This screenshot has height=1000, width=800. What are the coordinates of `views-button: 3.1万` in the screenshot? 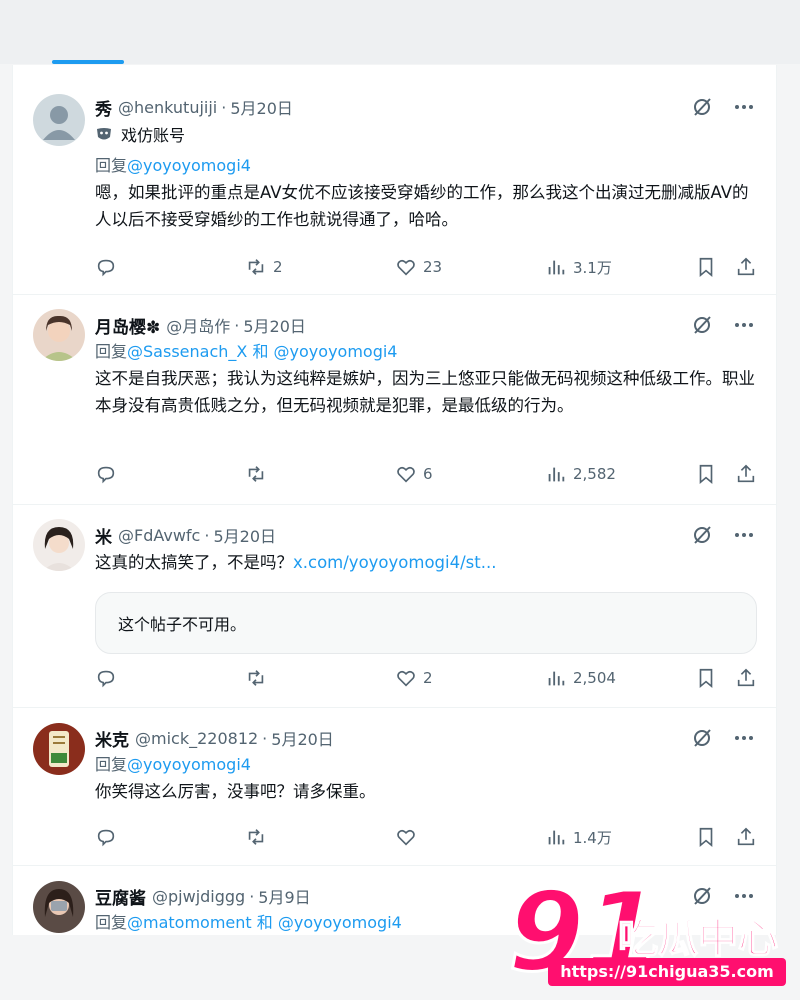 It's located at (578, 267).